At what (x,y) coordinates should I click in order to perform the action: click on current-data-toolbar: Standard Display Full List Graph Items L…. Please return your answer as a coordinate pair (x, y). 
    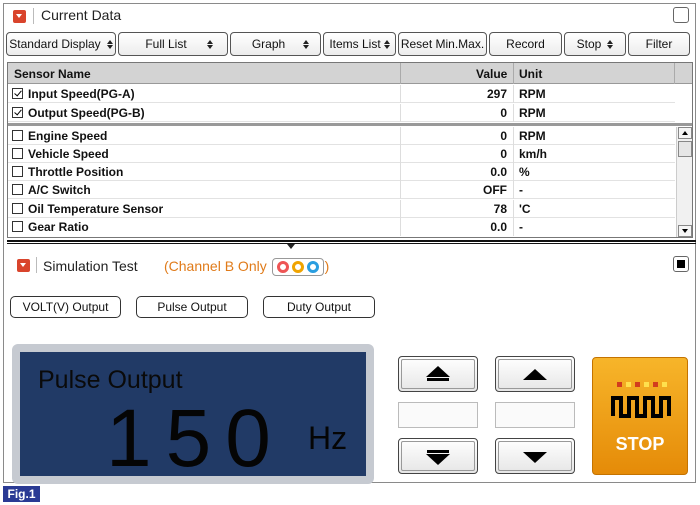
    Looking at the image, I should click on (350, 44).